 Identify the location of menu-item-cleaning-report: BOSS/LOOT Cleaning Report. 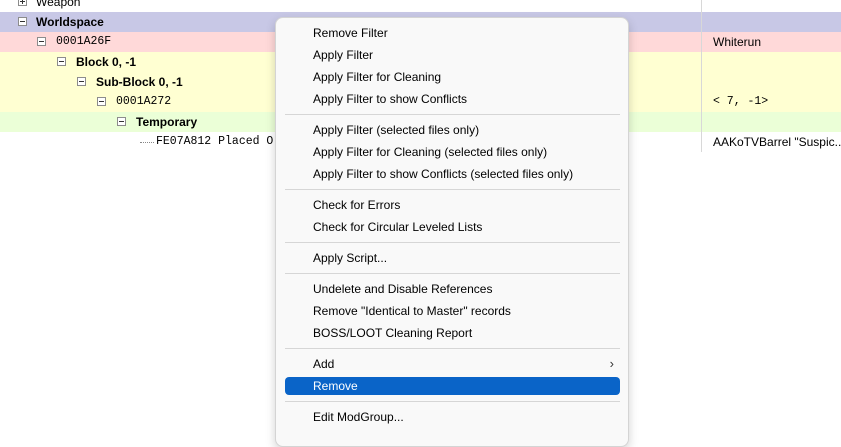
(452, 333).